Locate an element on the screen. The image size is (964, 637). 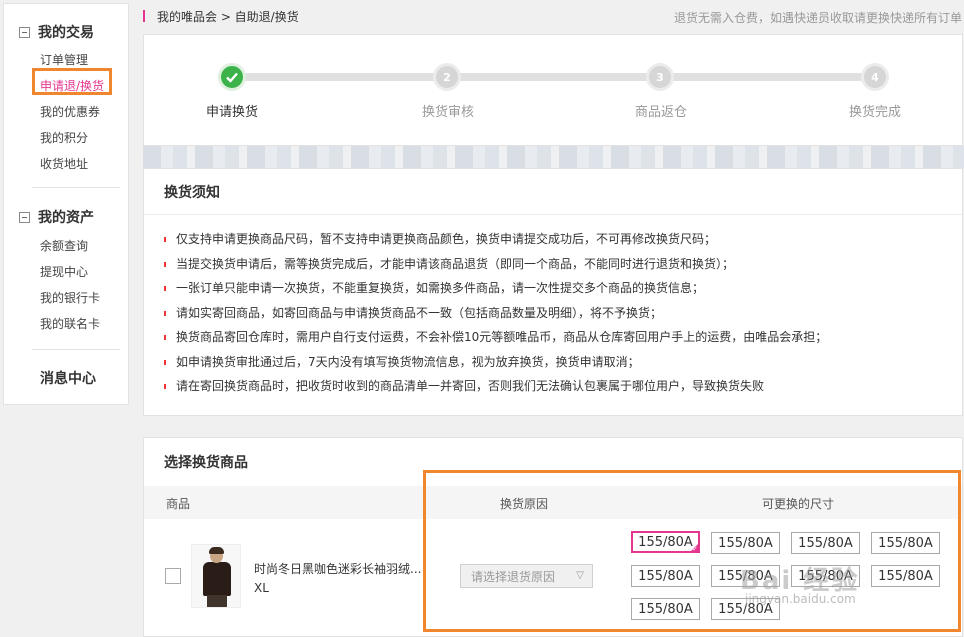
group-title: 我的交易 is located at coordinates (66, 33).